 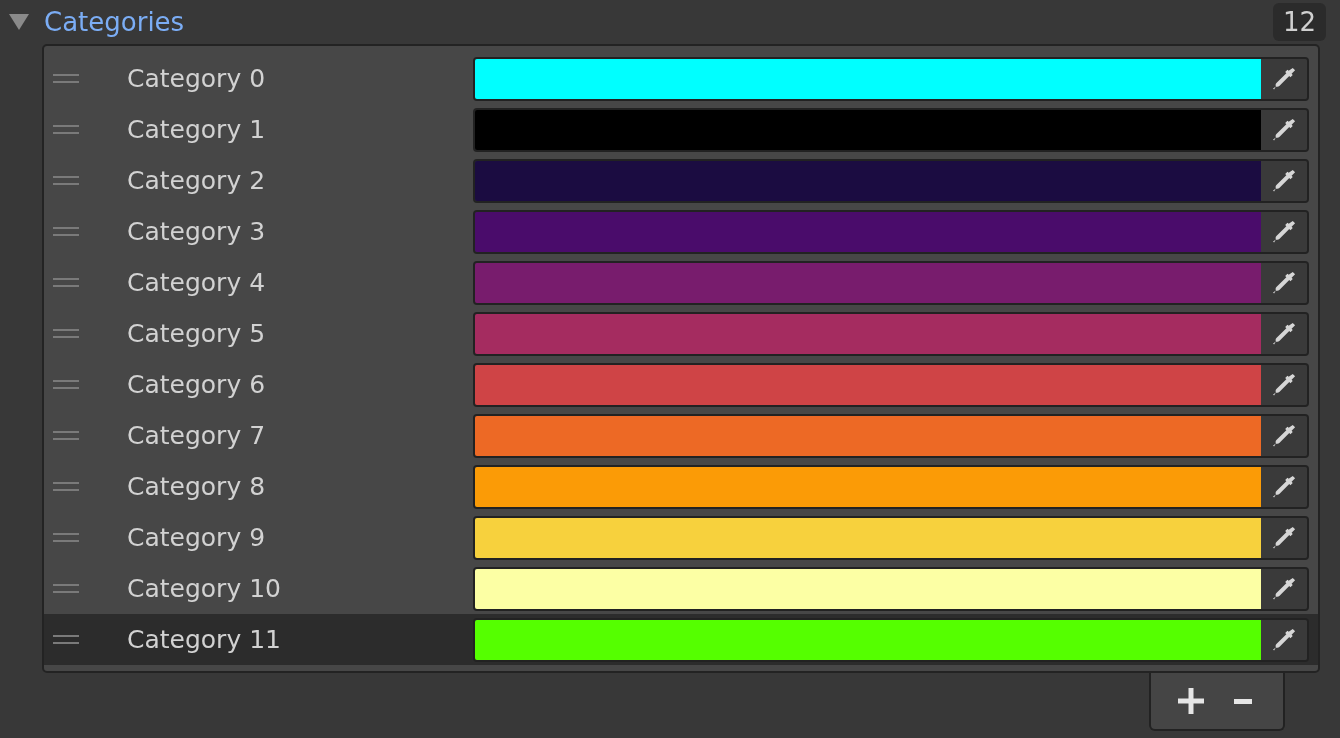 What do you see at coordinates (681, 486) in the screenshot?
I see `category-row: Category 8` at bounding box center [681, 486].